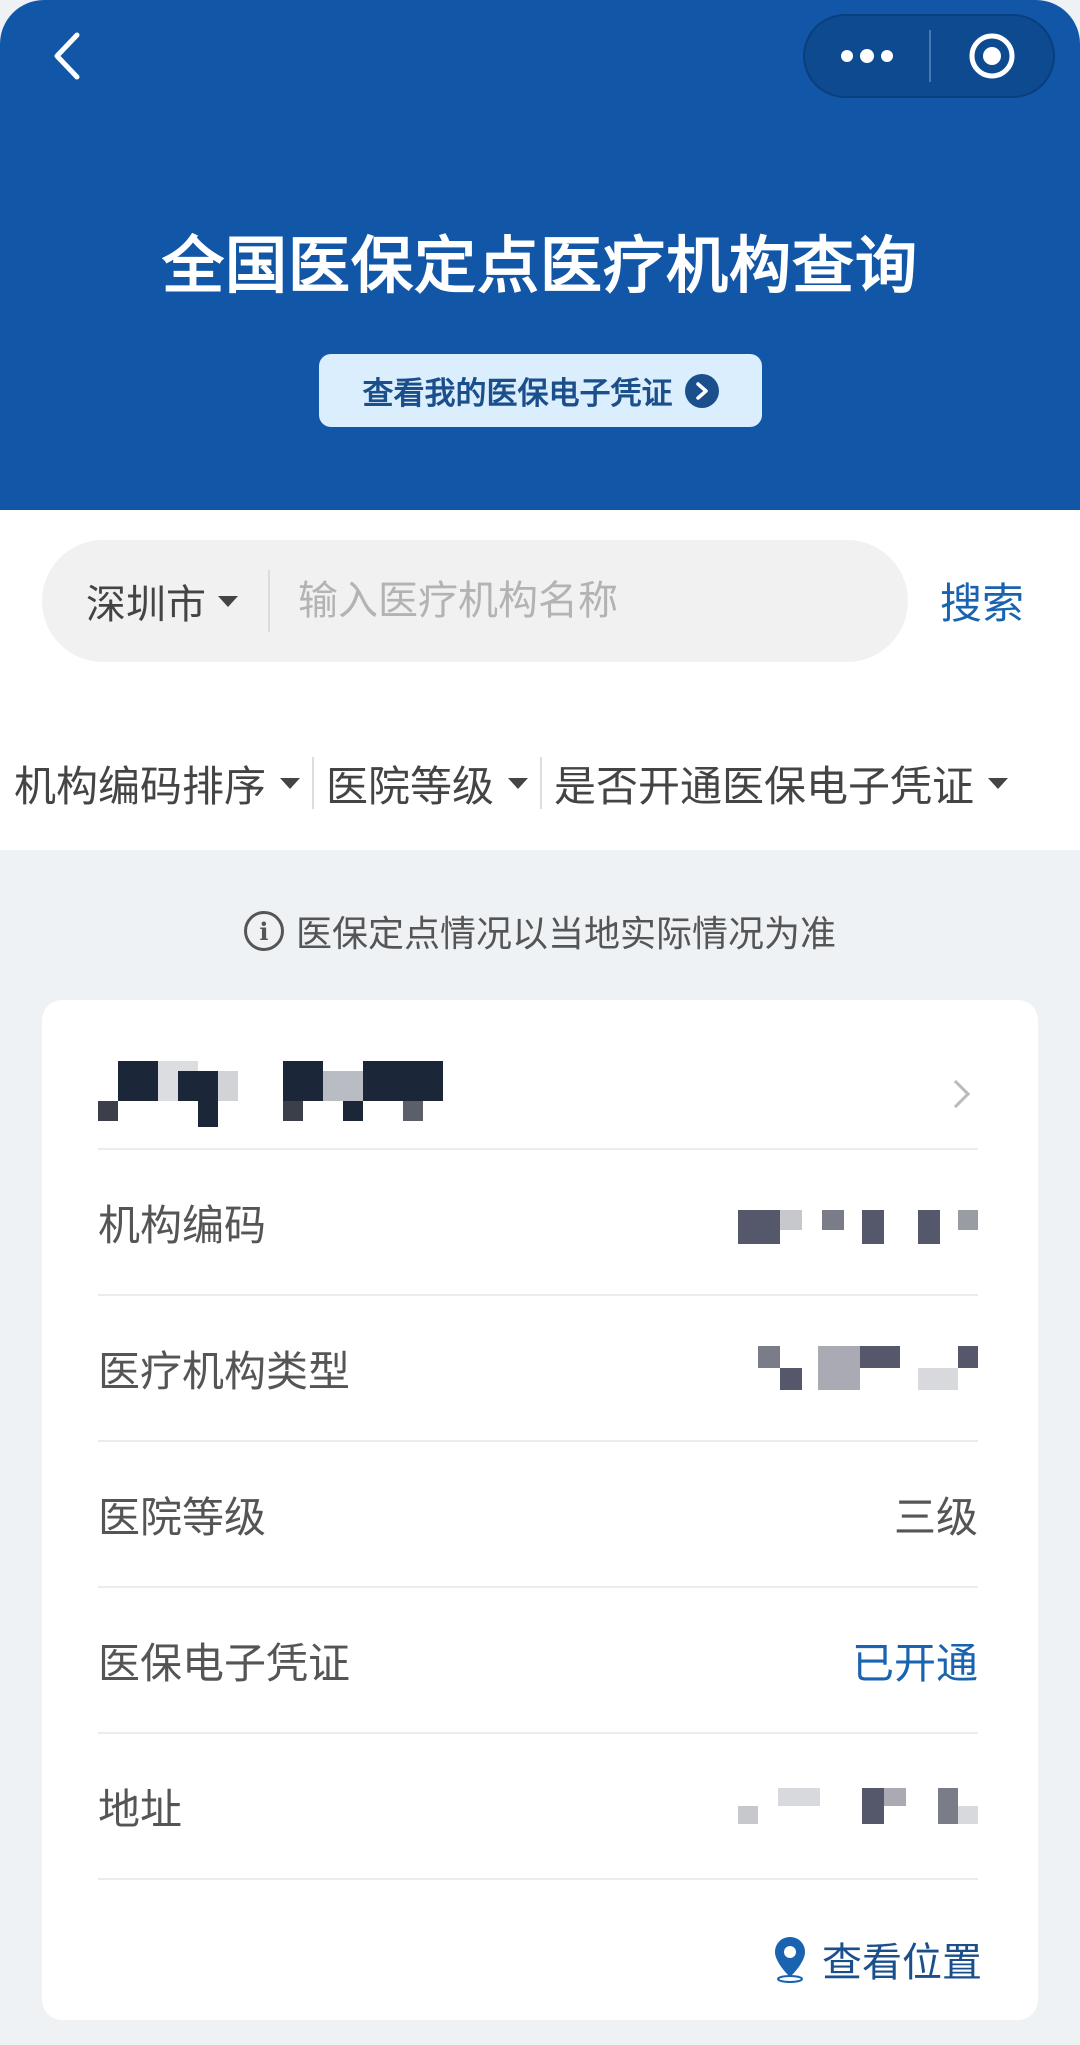  I want to click on target-circle-icon, so click(992, 56).